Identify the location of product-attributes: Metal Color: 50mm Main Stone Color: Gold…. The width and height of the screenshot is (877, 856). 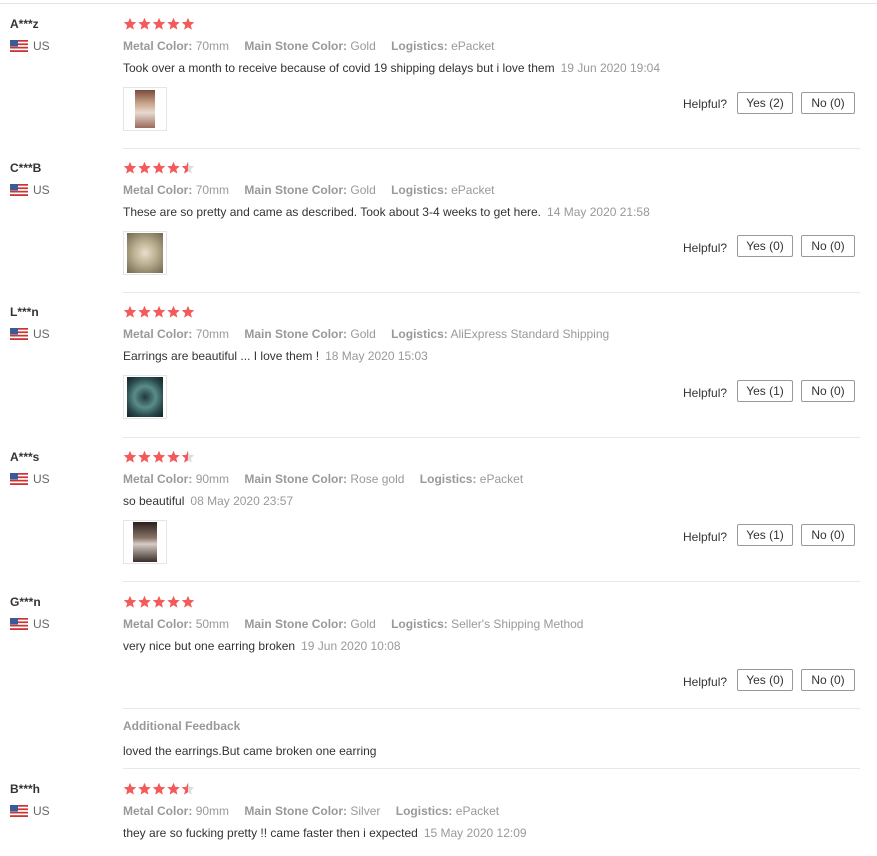
(359, 624).